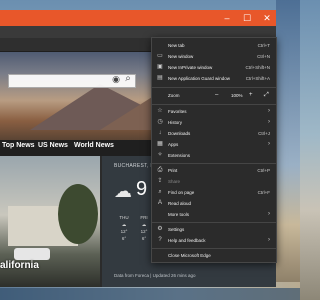 Image resolution: width=320 pixels, height=300 pixels. What do you see at coordinates (142, 189) in the screenshot?
I see `weather-temperature: 9` at bounding box center [142, 189].